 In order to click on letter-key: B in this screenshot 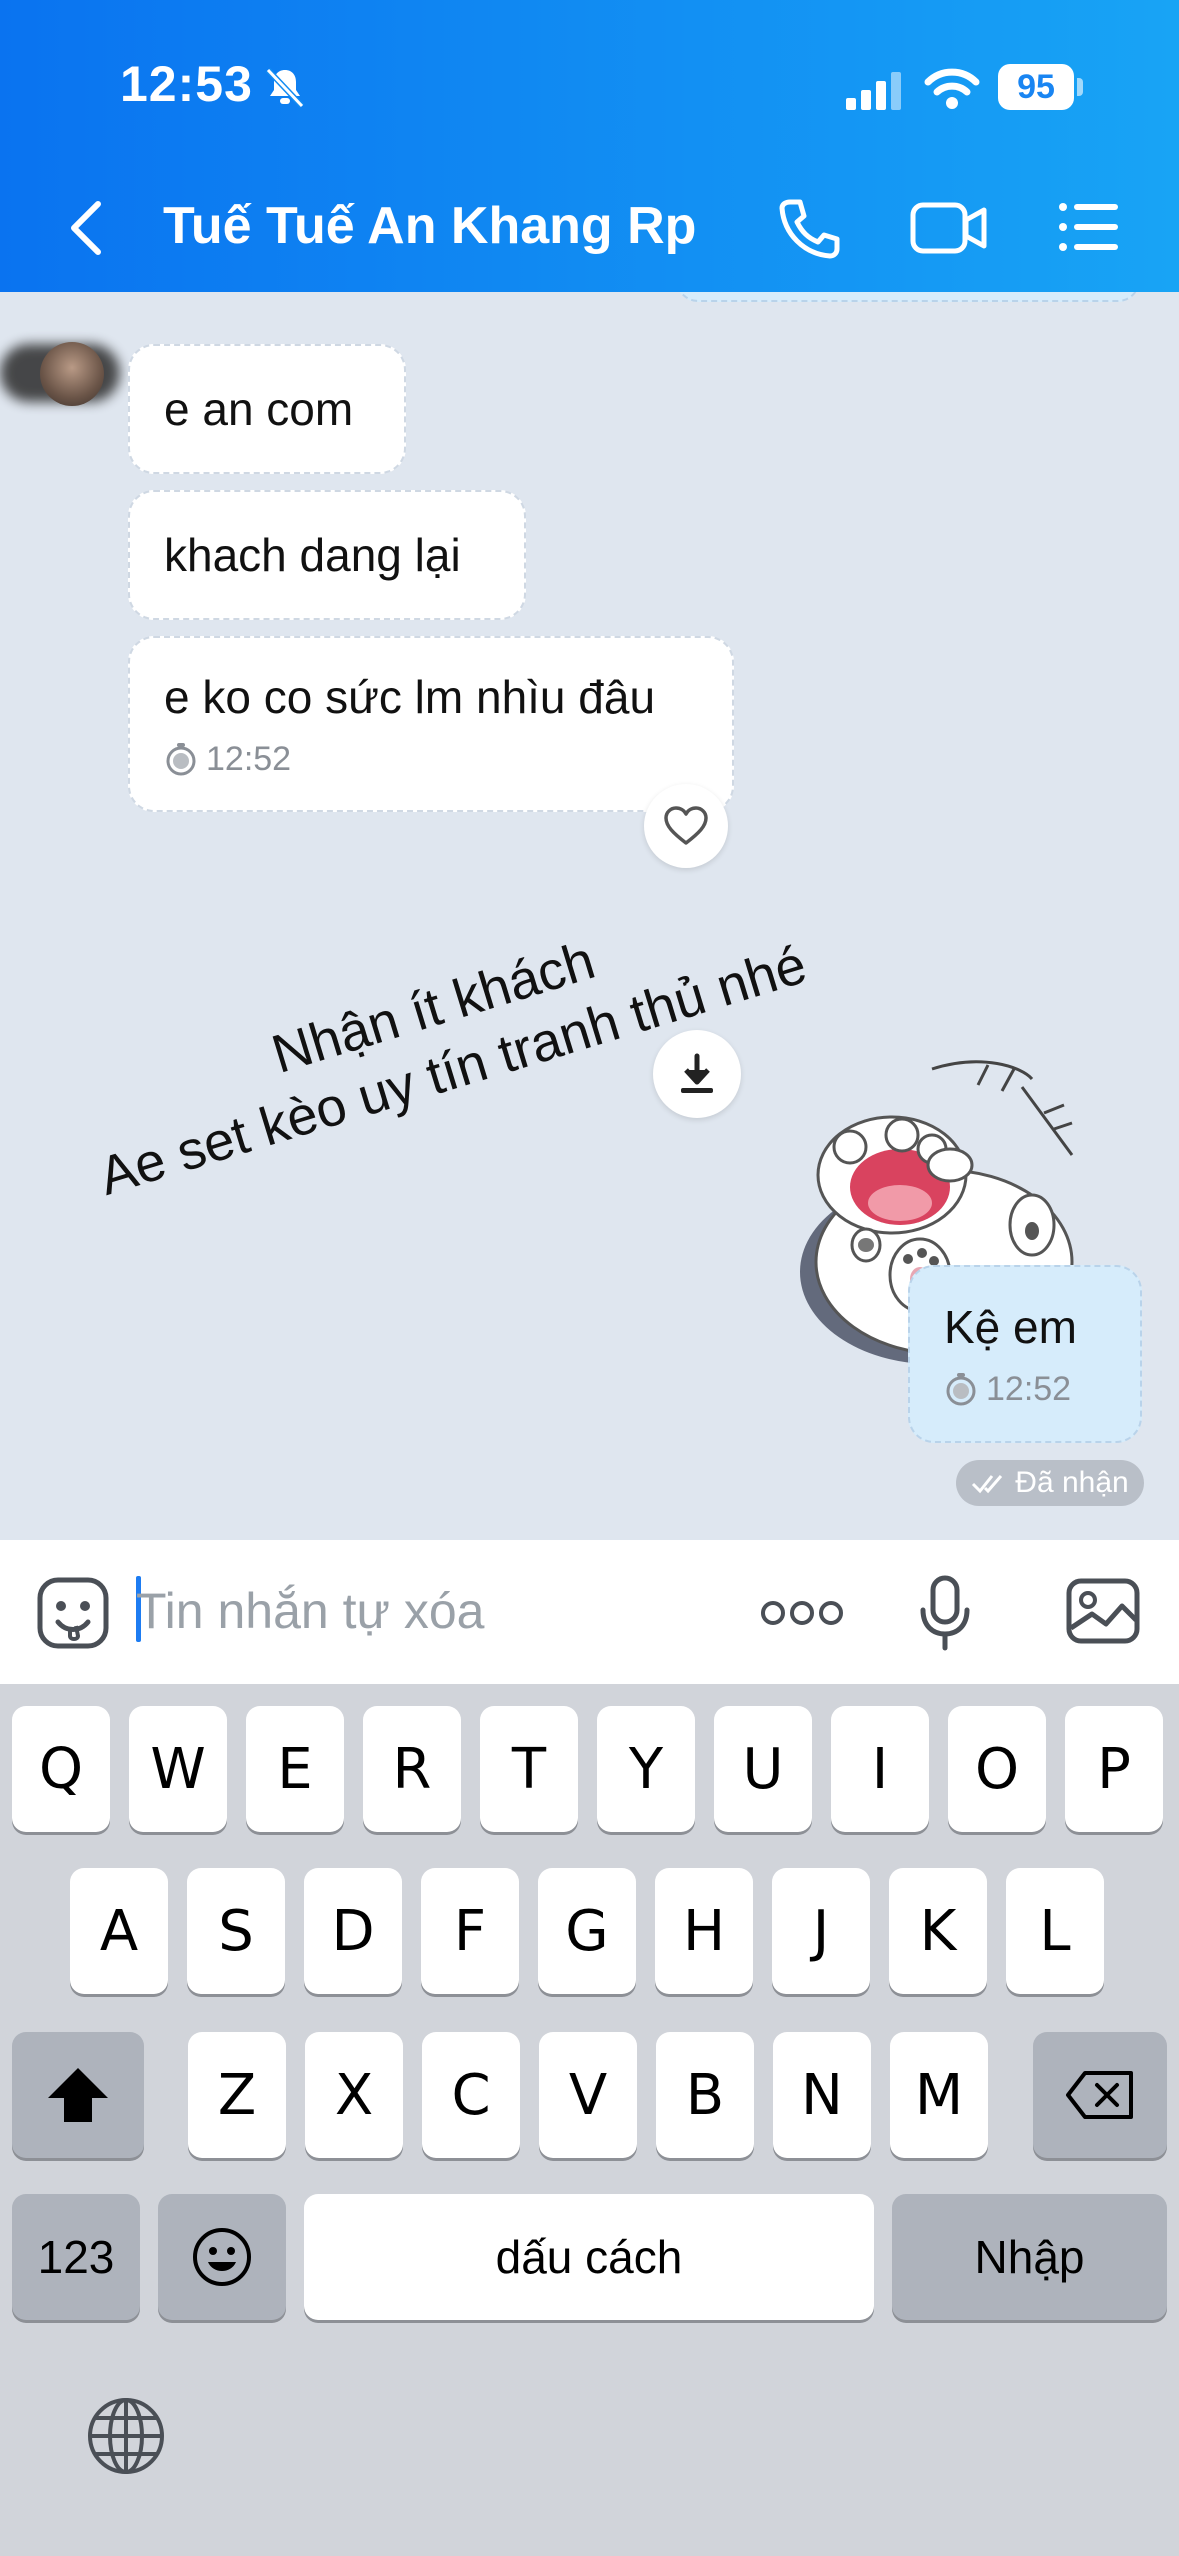, I will do `click(705, 2095)`.